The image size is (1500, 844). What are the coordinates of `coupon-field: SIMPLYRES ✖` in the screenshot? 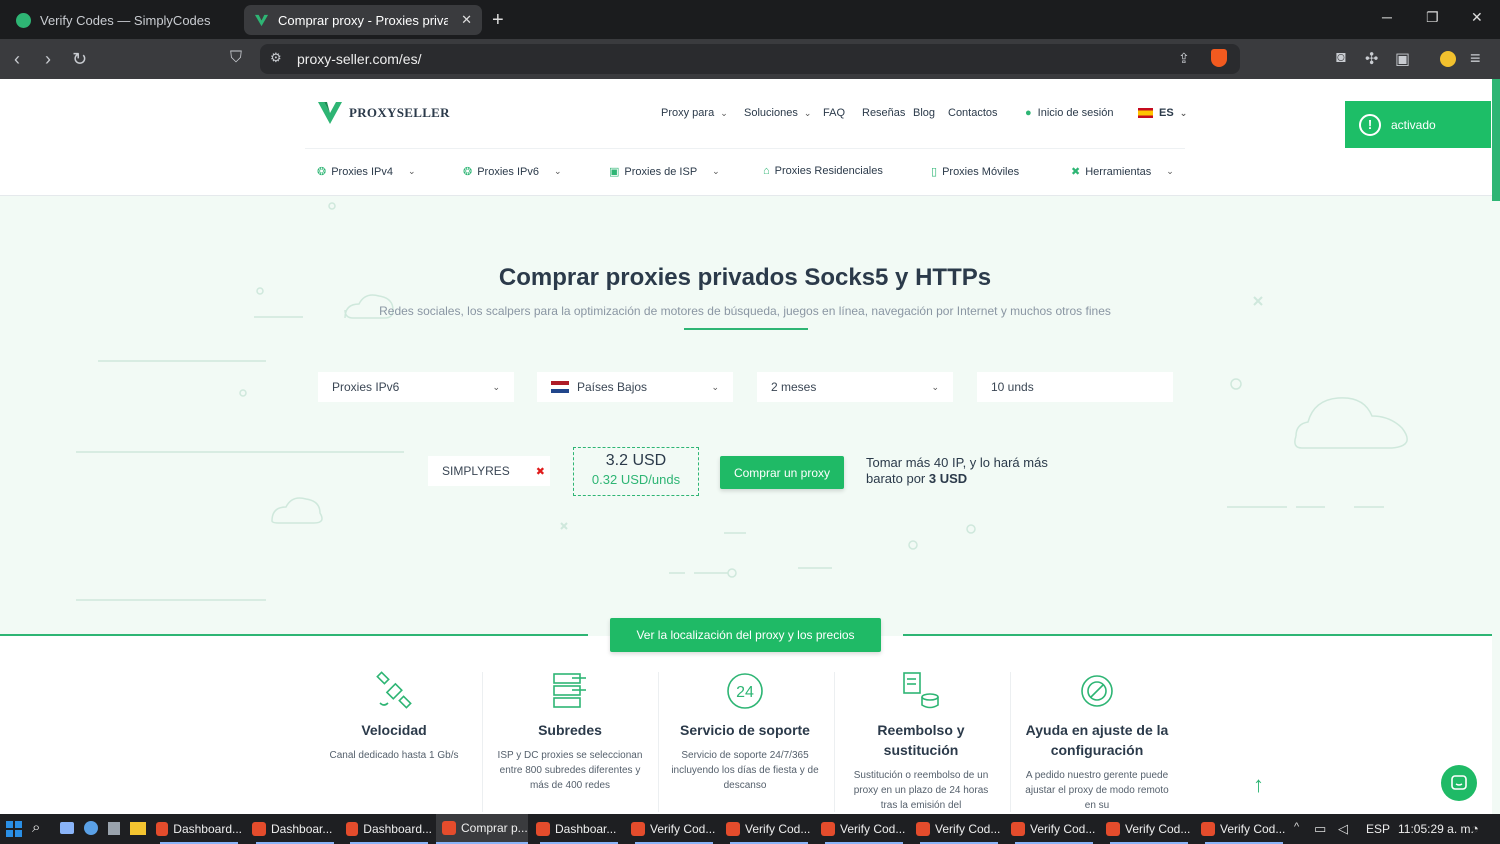 It's located at (489, 471).